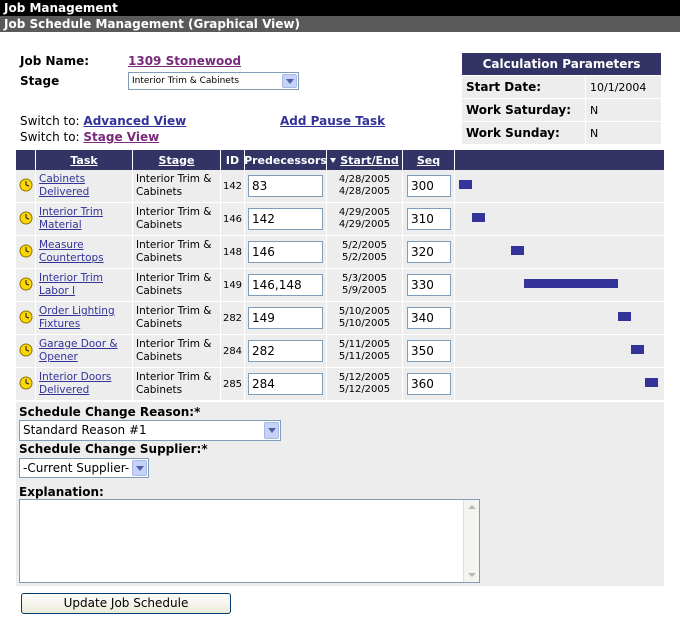  Describe the element at coordinates (213, 81) in the screenshot. I see `stage-select: Interior Trim & Cabinets` at that location.